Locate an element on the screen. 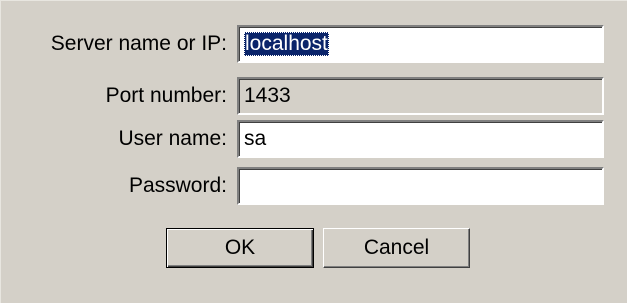 The height and width of the screenshot is (303, 627). server-name-input: localhost is located at coordinates (420, 44).